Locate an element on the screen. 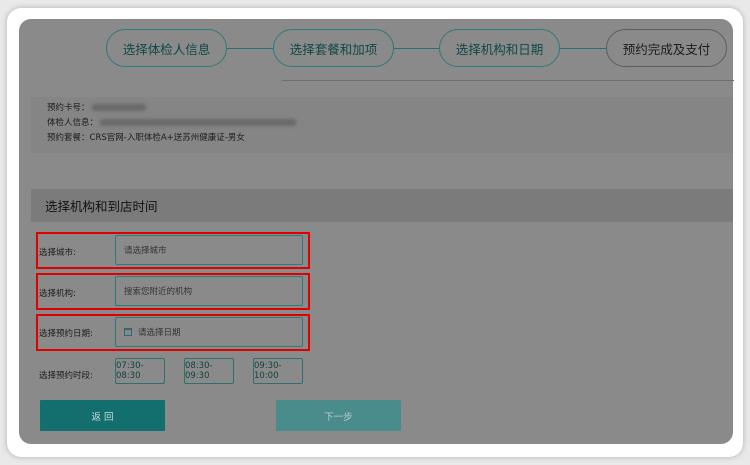 This screenshot has width=750, height=465. step-label: 选择体检人信息 is located at coordinates (166, 49).